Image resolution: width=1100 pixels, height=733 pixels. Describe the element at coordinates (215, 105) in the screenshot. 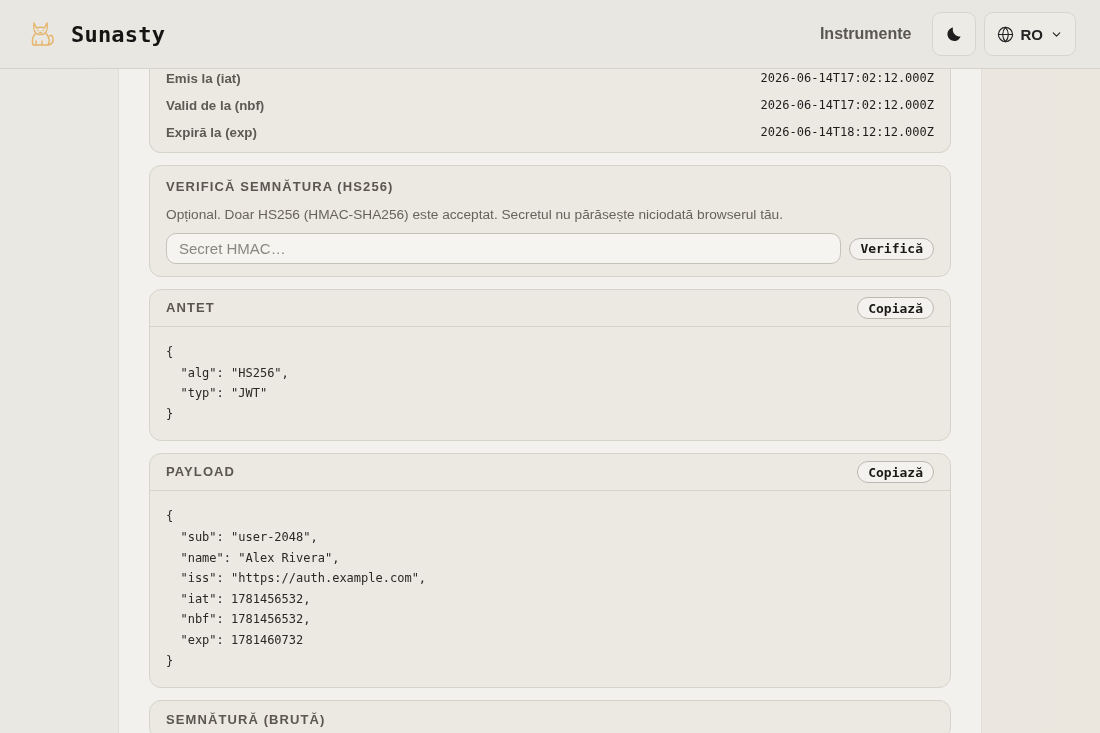

I see `claim-label: Valid de la (nbf)` at that location.